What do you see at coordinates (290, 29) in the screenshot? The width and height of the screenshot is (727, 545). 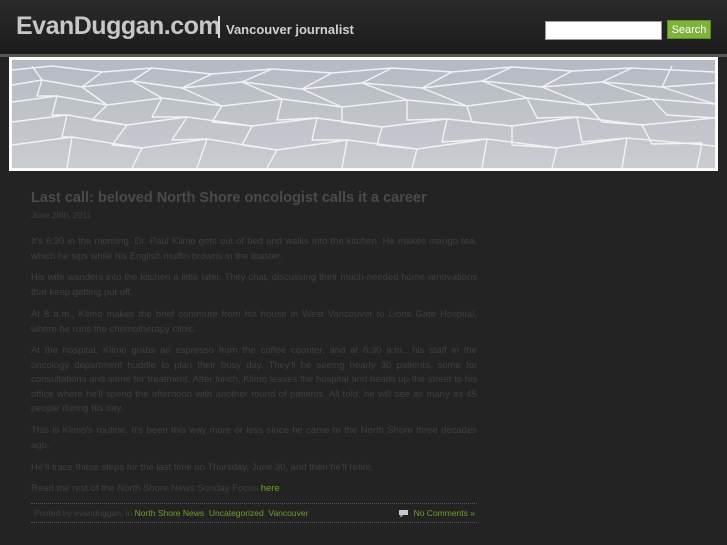 I see `site-tagline: Vancouver journalist` at bounding box center [290, 29].